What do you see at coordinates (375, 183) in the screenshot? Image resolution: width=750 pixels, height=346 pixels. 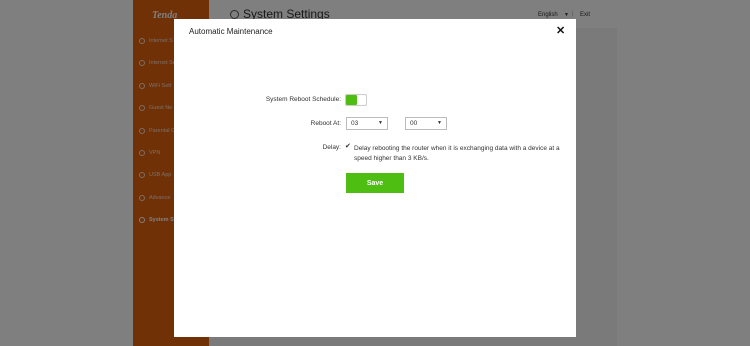 I see `save-button: Save` at bounding box center [375, 183].